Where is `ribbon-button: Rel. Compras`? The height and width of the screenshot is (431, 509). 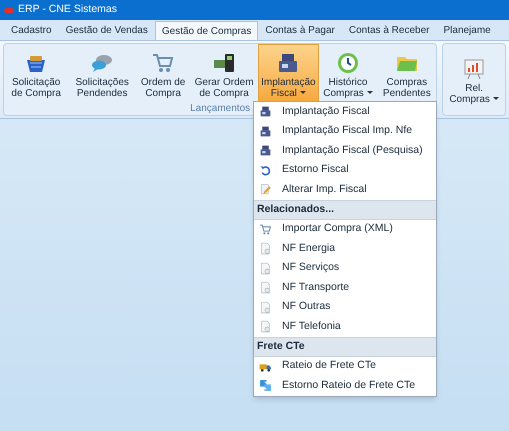 ribbon-button: Rel. Compras is located at coordinates (474, 79).